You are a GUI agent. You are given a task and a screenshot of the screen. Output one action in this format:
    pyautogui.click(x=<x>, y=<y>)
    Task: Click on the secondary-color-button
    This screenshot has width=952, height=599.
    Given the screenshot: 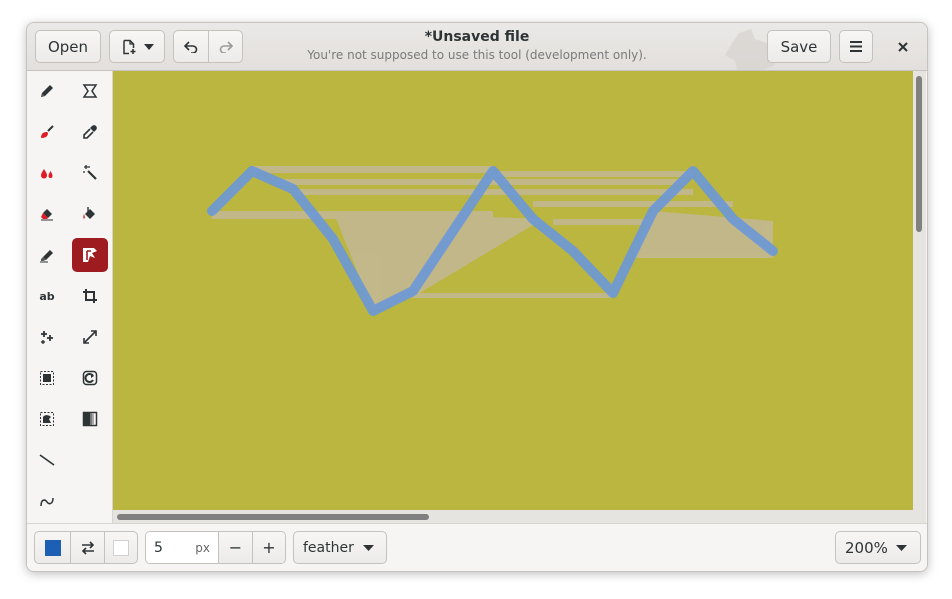 What is the action you would take?
    pyautogui.click(x=120, y=547)
    